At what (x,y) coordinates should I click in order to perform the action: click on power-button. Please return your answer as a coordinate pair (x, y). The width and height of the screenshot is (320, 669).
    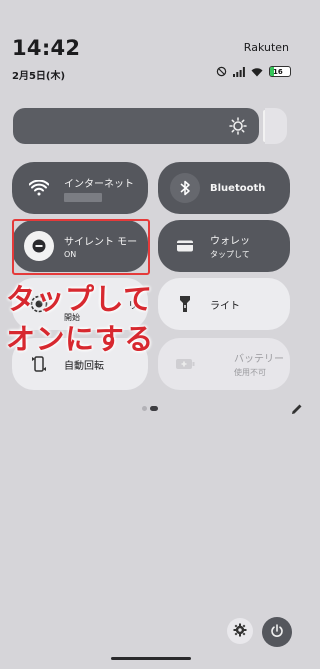
    Looking at the image, I should click on (277, 632).